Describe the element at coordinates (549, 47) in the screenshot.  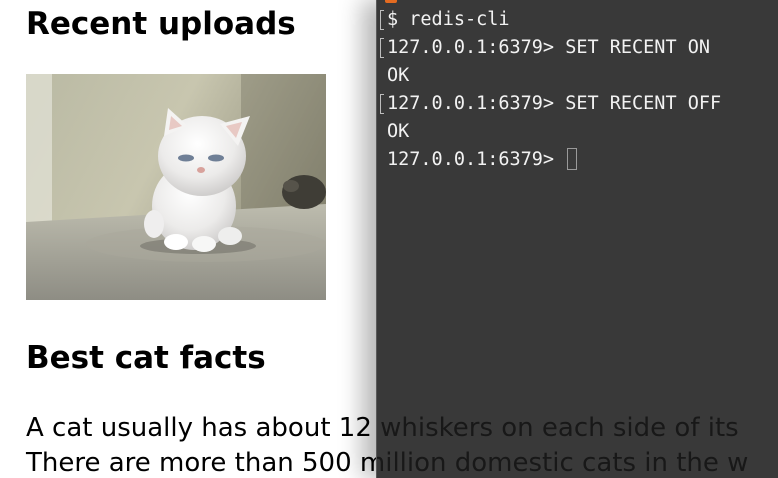
I see `terminal-line-text: 127.0.0.1:6379> SET RECENT ON` at that location.